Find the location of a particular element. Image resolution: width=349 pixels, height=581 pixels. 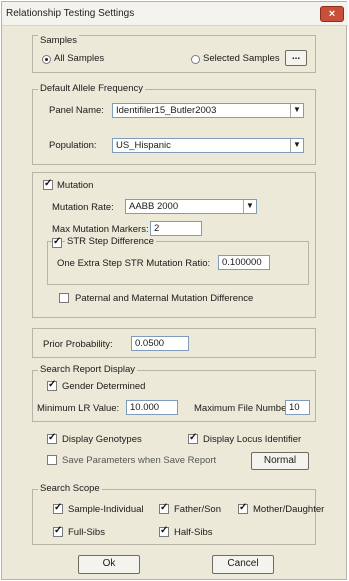

gender-determined-checkbox is located at coordinates (52, 385).